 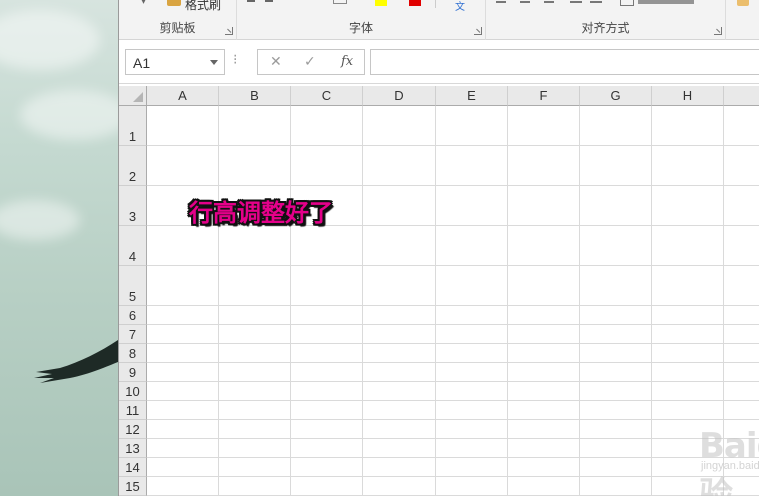 What do you see at coordinates (235, 59) in the screenshot?
I see `formula-bar-grip-icon: ⁝` at bounding box center [235, 59].